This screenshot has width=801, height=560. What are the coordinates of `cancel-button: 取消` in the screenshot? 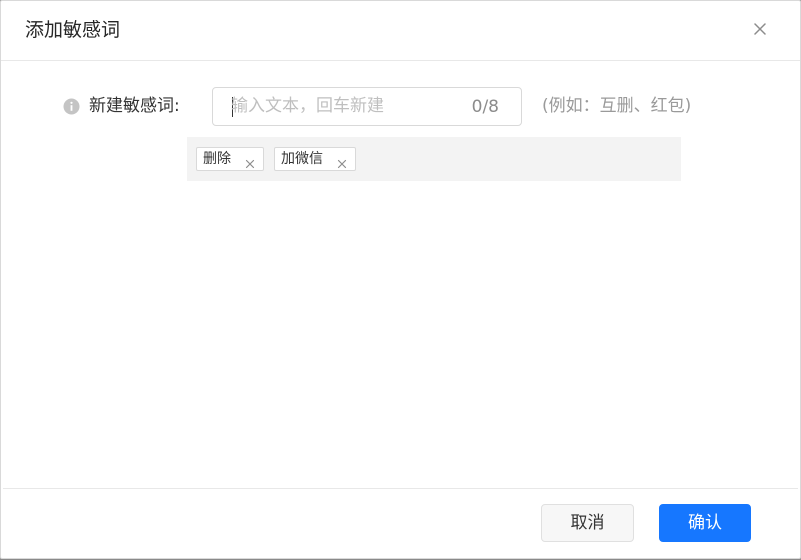 It's located at (587, 523).